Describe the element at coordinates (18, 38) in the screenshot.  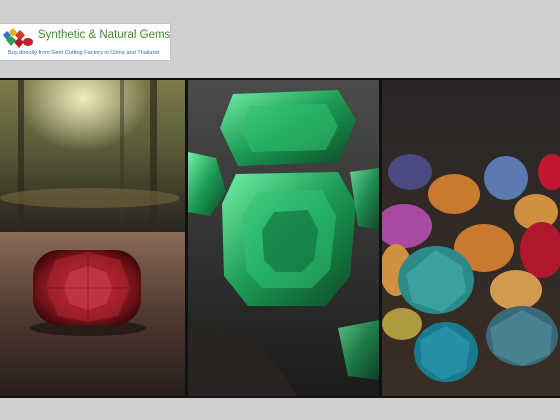
I see `gem-cluster-icon` at that location.